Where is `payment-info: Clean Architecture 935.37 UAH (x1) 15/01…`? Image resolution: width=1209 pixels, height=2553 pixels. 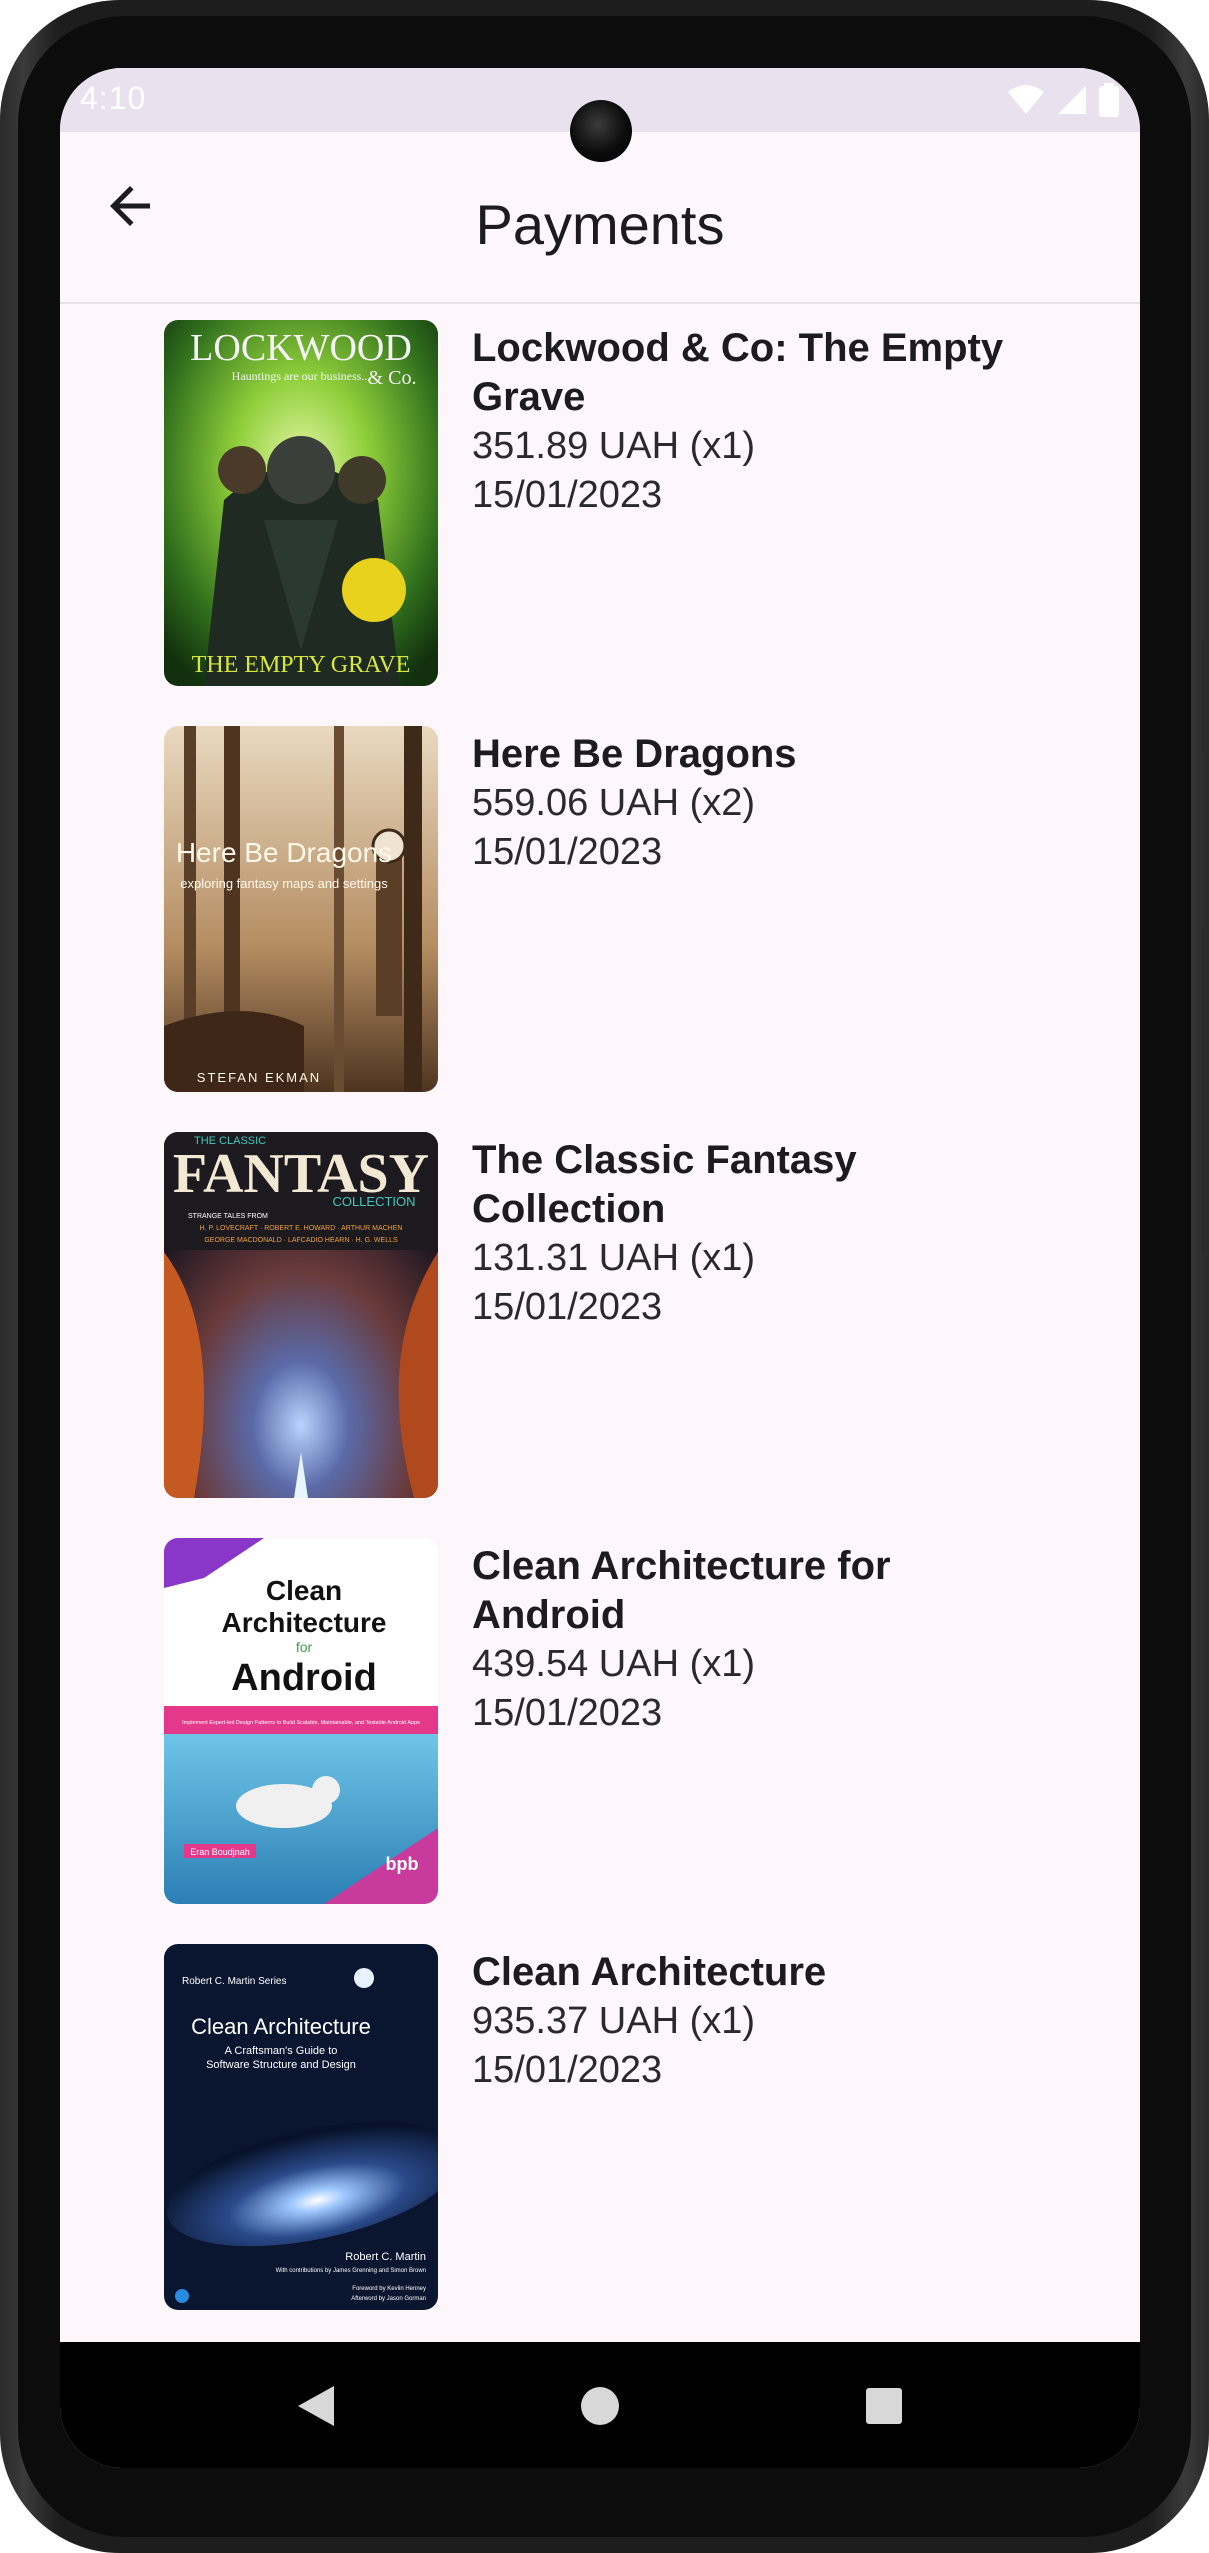
payment-info: Clean Architecture 935.37 UAH (x1) 15/01… is located at coordinates (752, 2021).